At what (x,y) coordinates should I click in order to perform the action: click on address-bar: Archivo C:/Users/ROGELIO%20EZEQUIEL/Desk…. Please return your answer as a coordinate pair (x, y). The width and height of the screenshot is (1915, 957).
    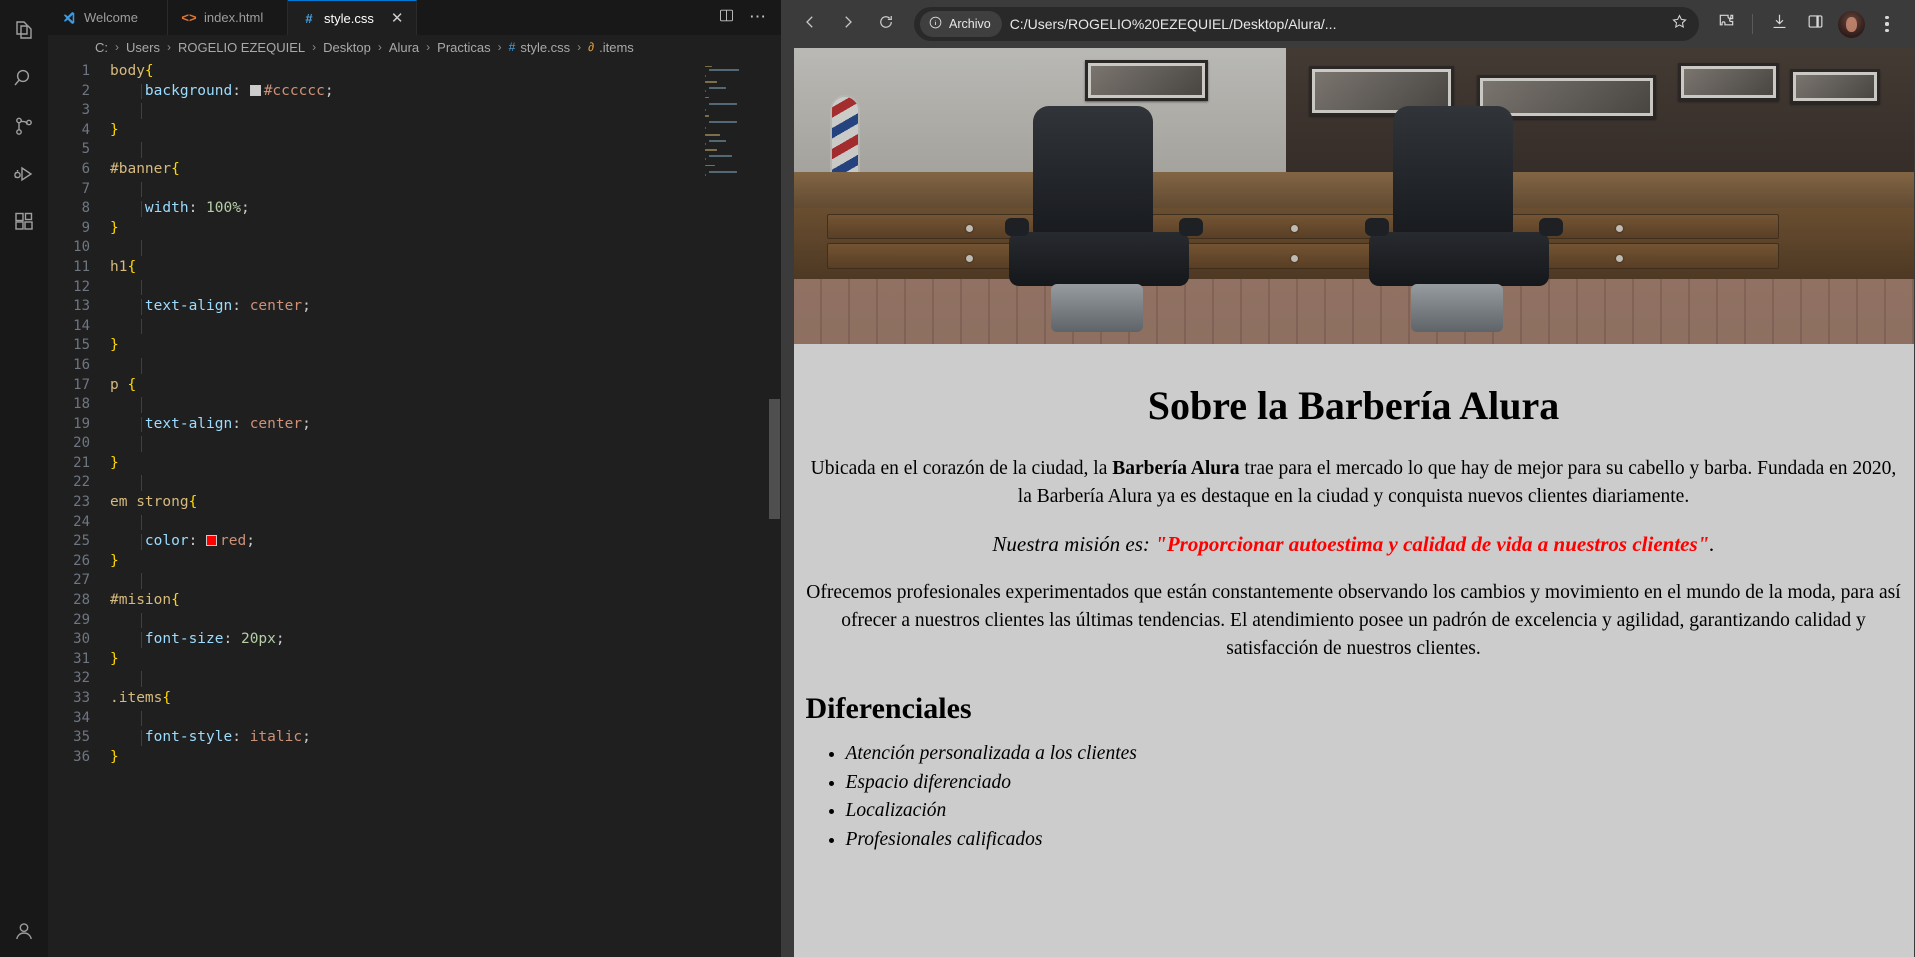
    Looking at the image, I should click on (1306, 24).